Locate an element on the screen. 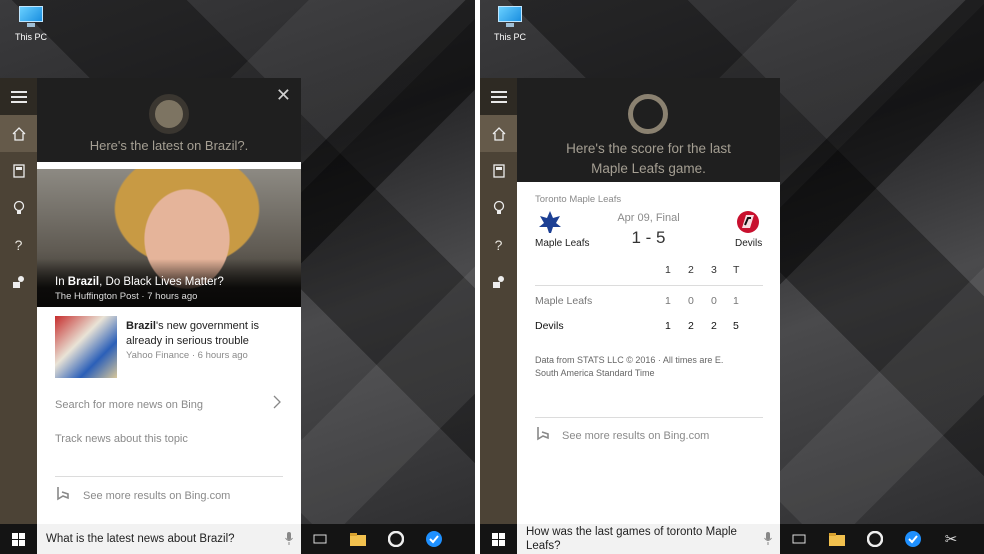  away-team-name: Devils is located at coordinates (749, 243).